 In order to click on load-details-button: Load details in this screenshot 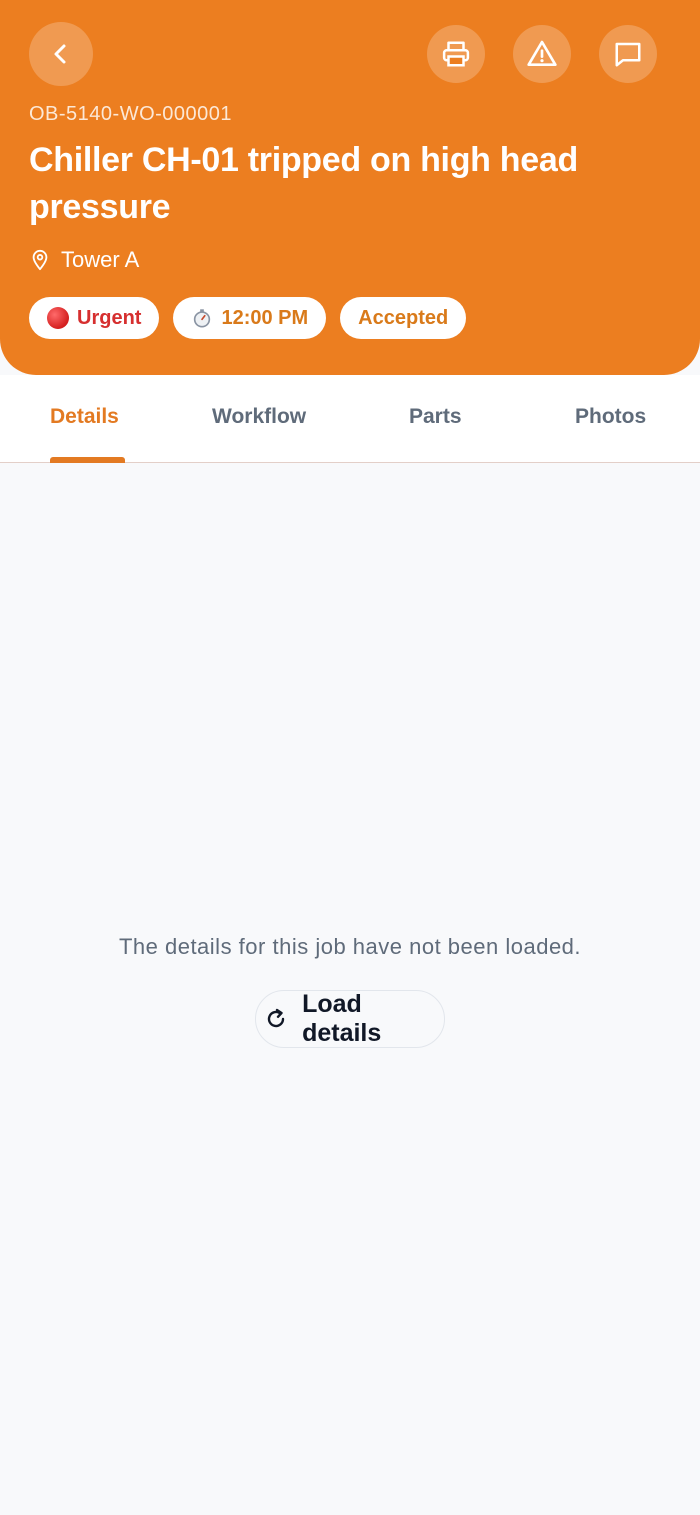, I will do `click(350, 1019)`.